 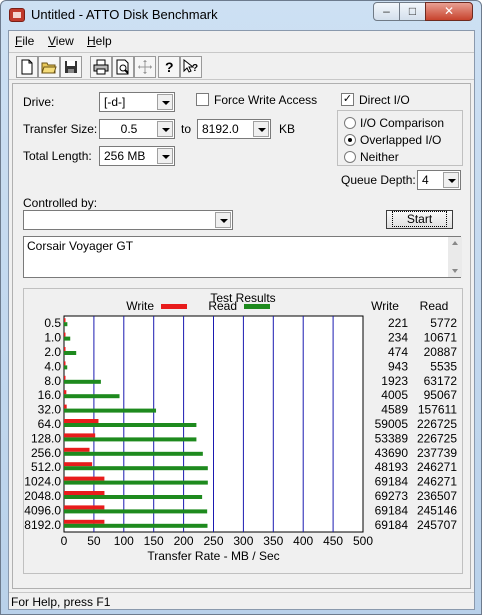 What do you see at coordinates (57, 156) in the screenshot?
I see `total-length-label: Total Length:` at bounding box center [57, 156].